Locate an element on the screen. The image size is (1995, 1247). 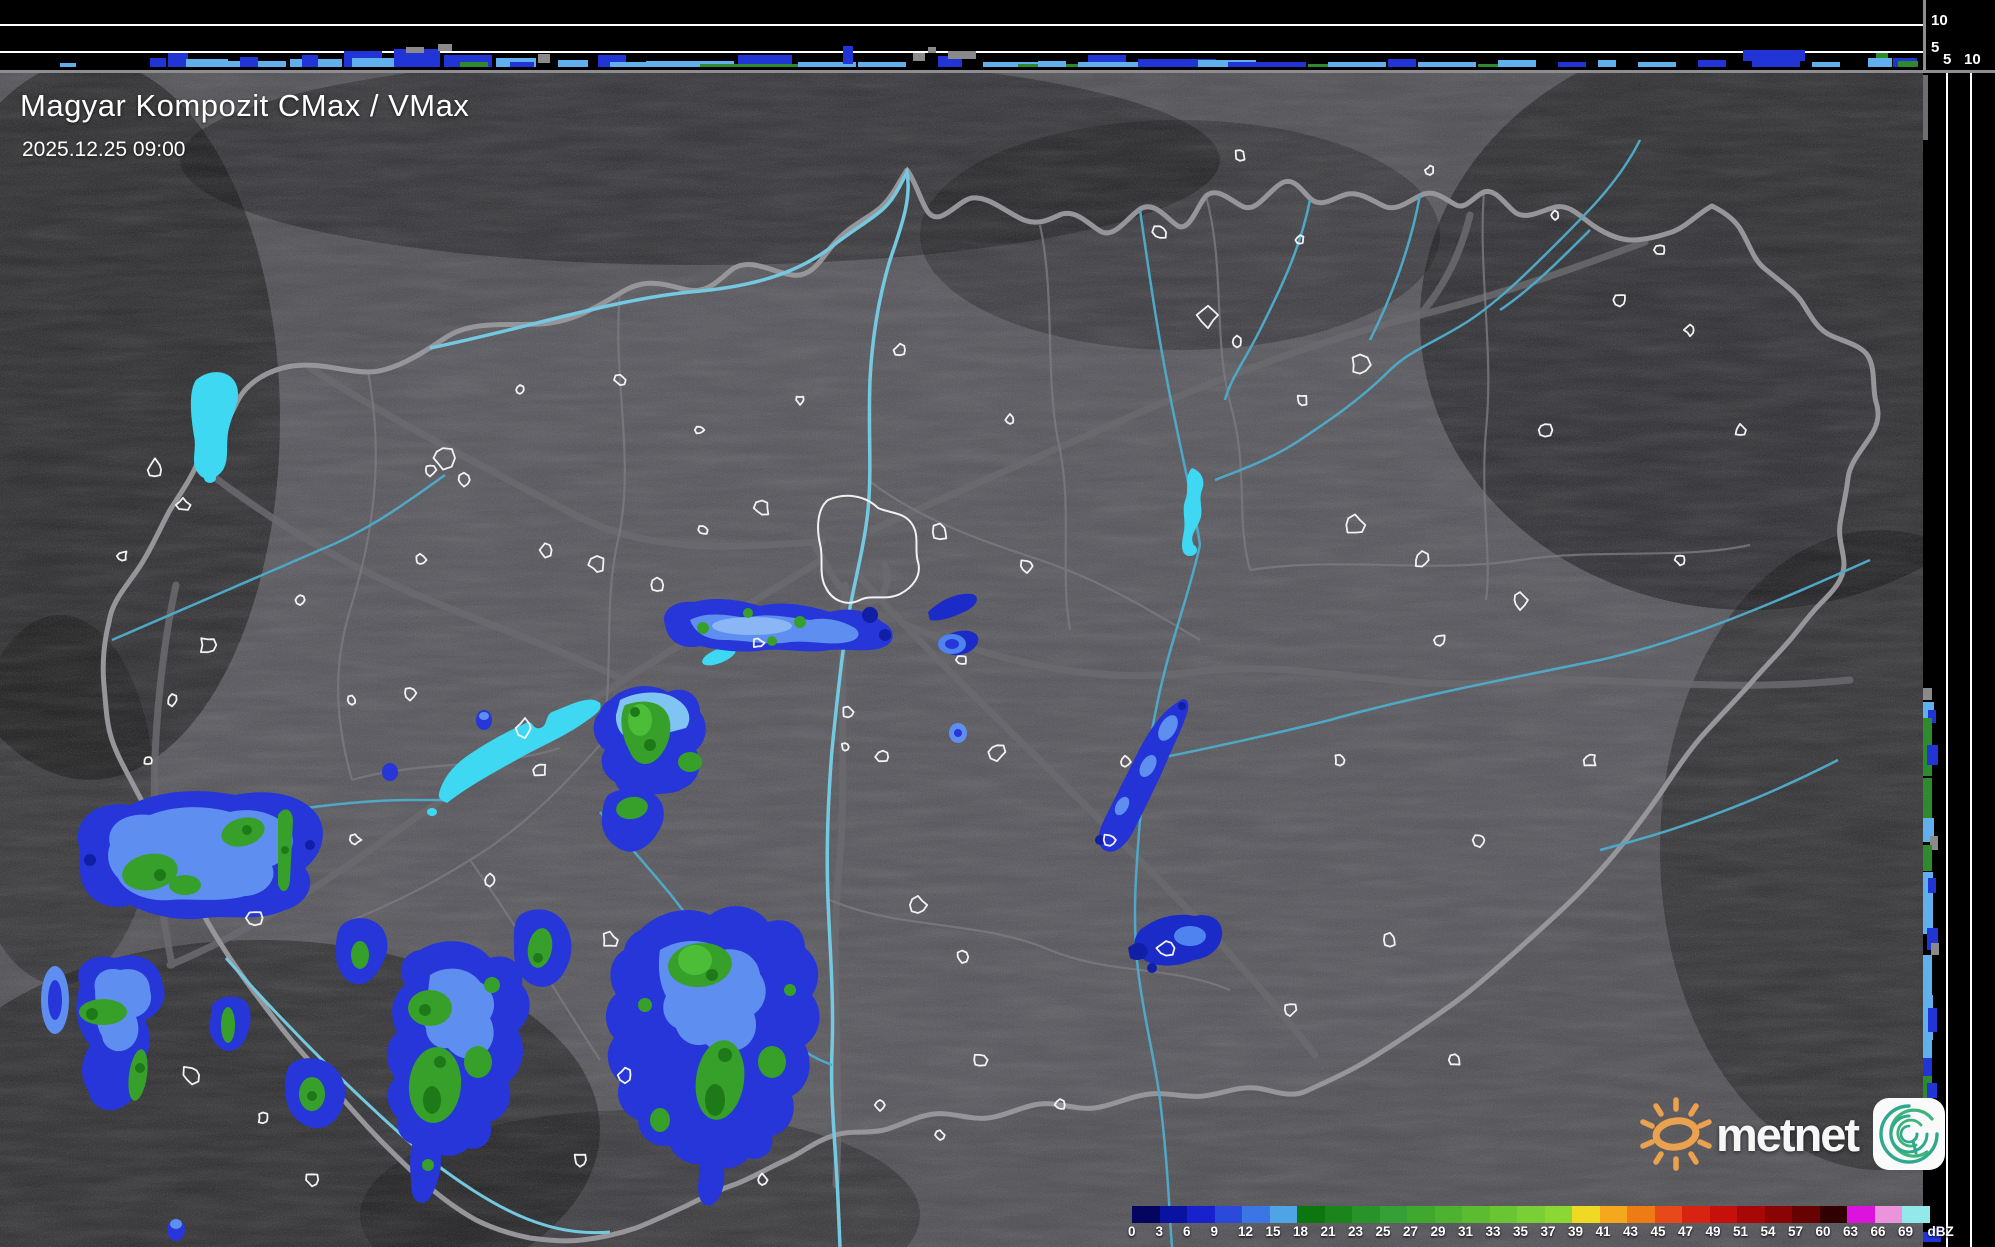
colorbar-tick-label: 41 is located at coordinates (1603, 1231).